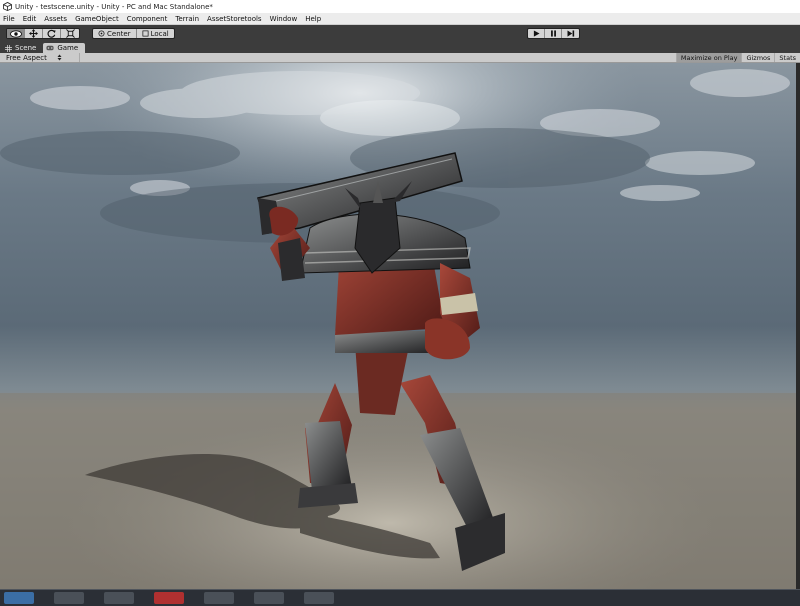 The height and width of the screenshot is (606, 800). I want to click on pivot-local-button: Local, so click(155, 33).